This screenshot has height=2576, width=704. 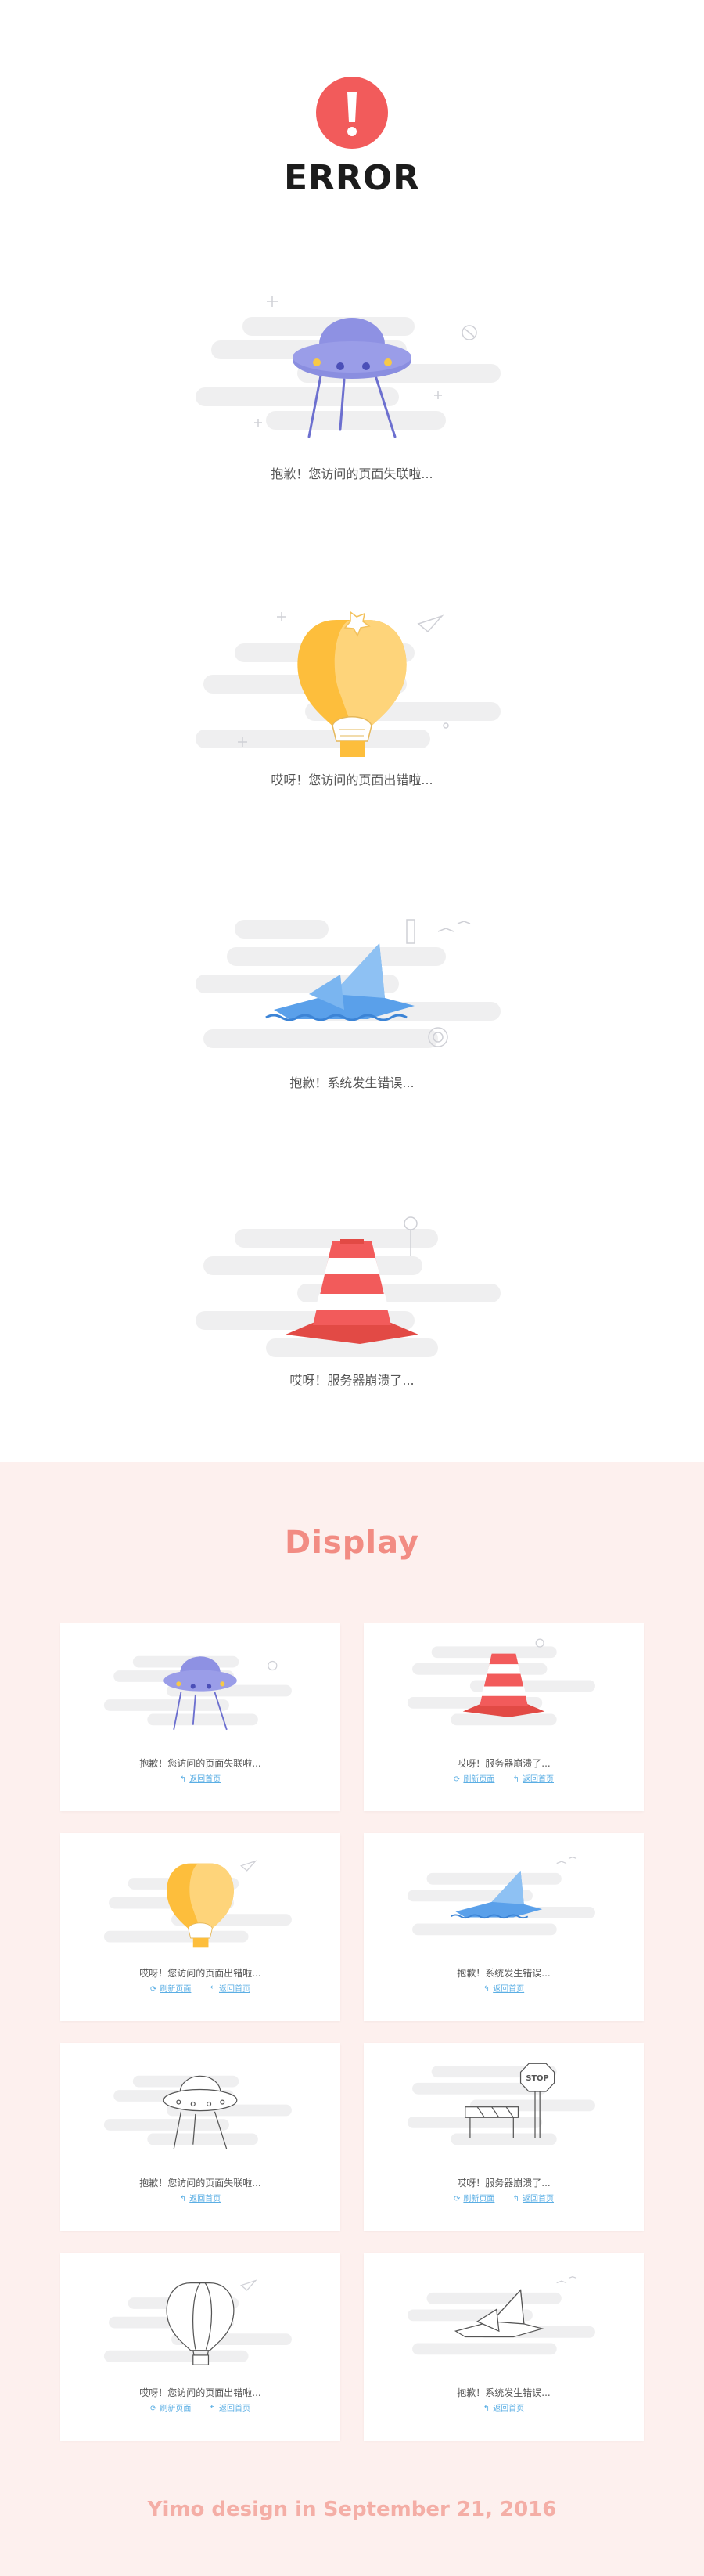 What do you see at coordinates (501, 2104) in the screenshot?
I see `stop-sign-illustration: STOP` at bounding box center [501, 2104].